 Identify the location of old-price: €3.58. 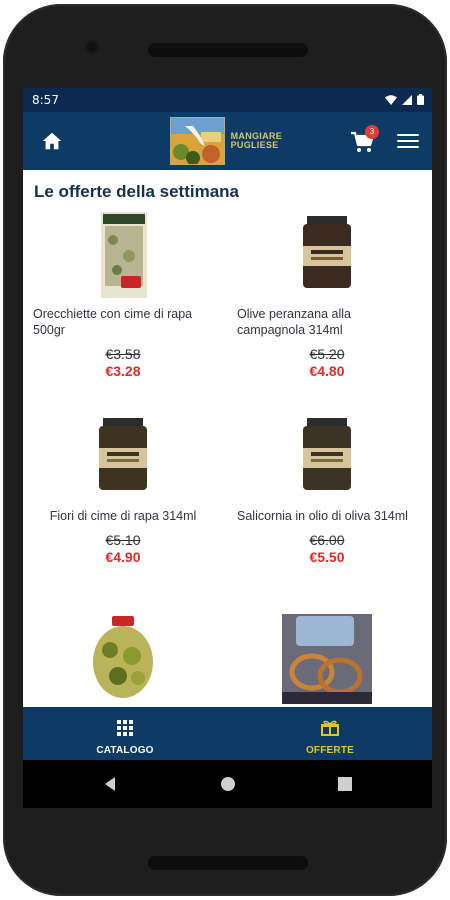
(123, 354).